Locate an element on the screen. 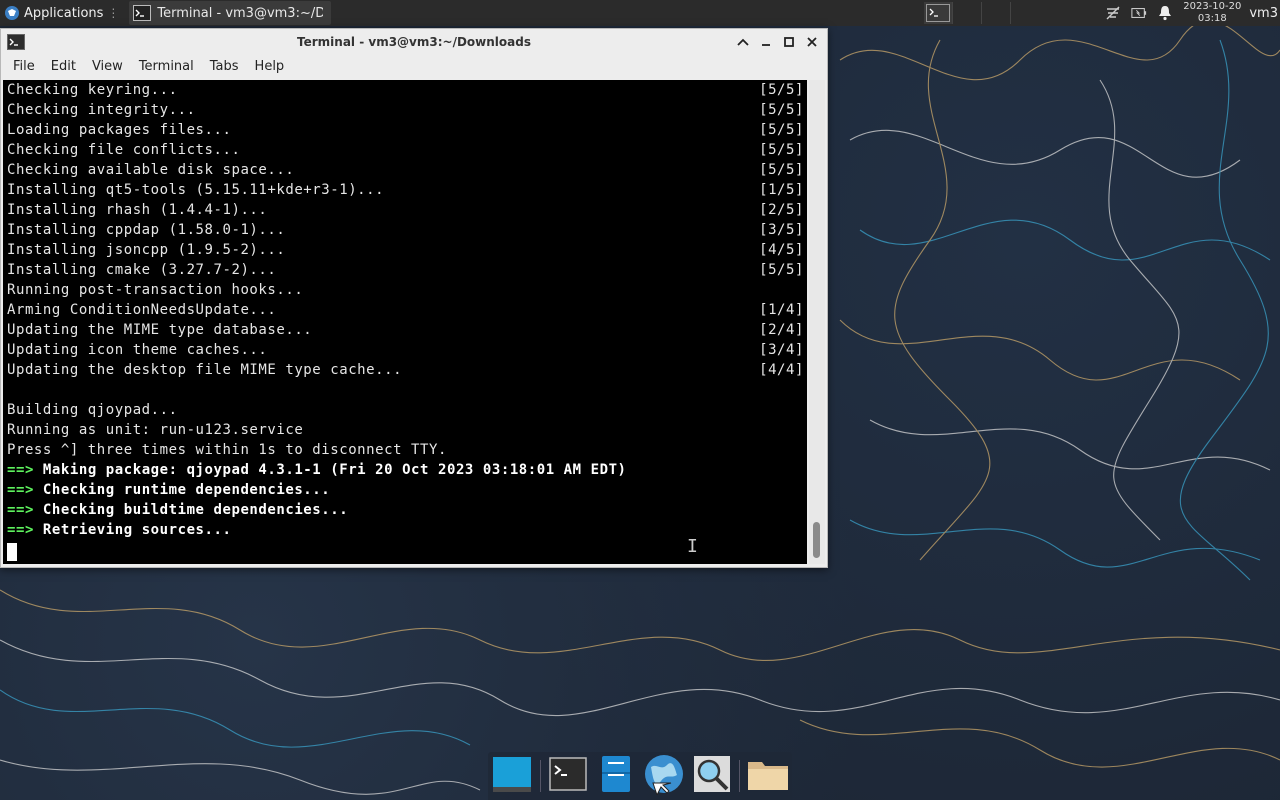 This screenshot has height=800, width=1280. dock-home-folder is located at coordinates (768, 776).